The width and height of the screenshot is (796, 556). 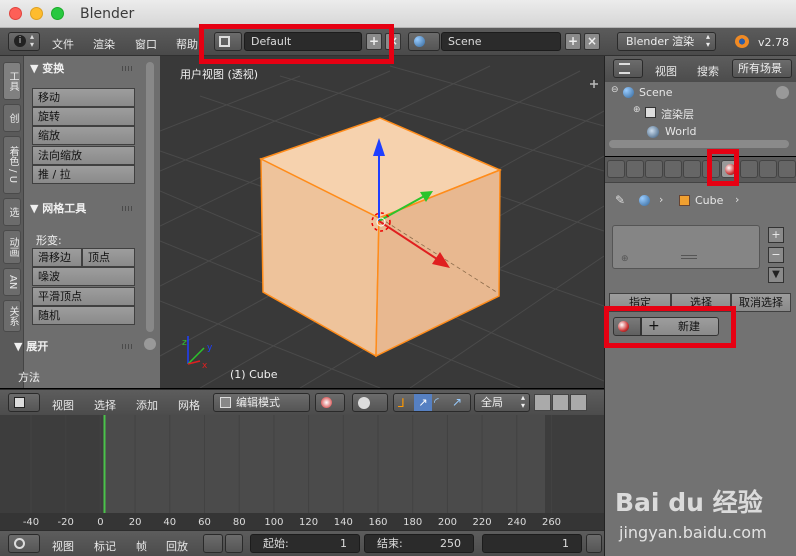 What do you see at coordinates (673, 169) in the screenshot?
I see `tab-constraints` at bounding box center [673, 169].